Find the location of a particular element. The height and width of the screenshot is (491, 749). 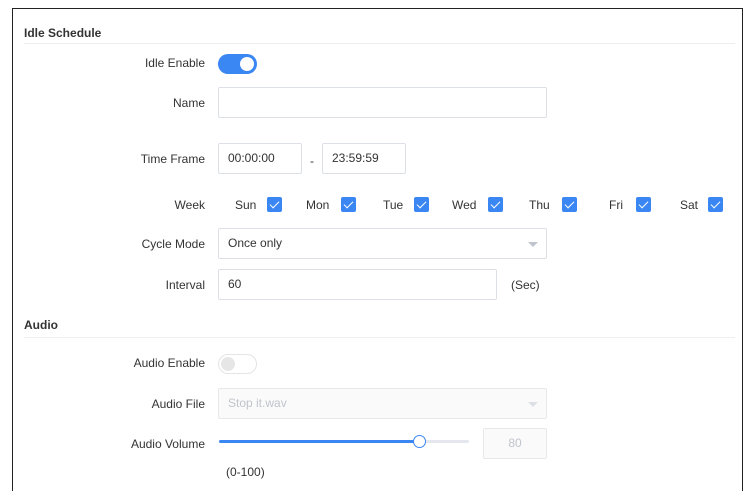

cycle-mode-select: Once only is located at coordinates (382, 243).